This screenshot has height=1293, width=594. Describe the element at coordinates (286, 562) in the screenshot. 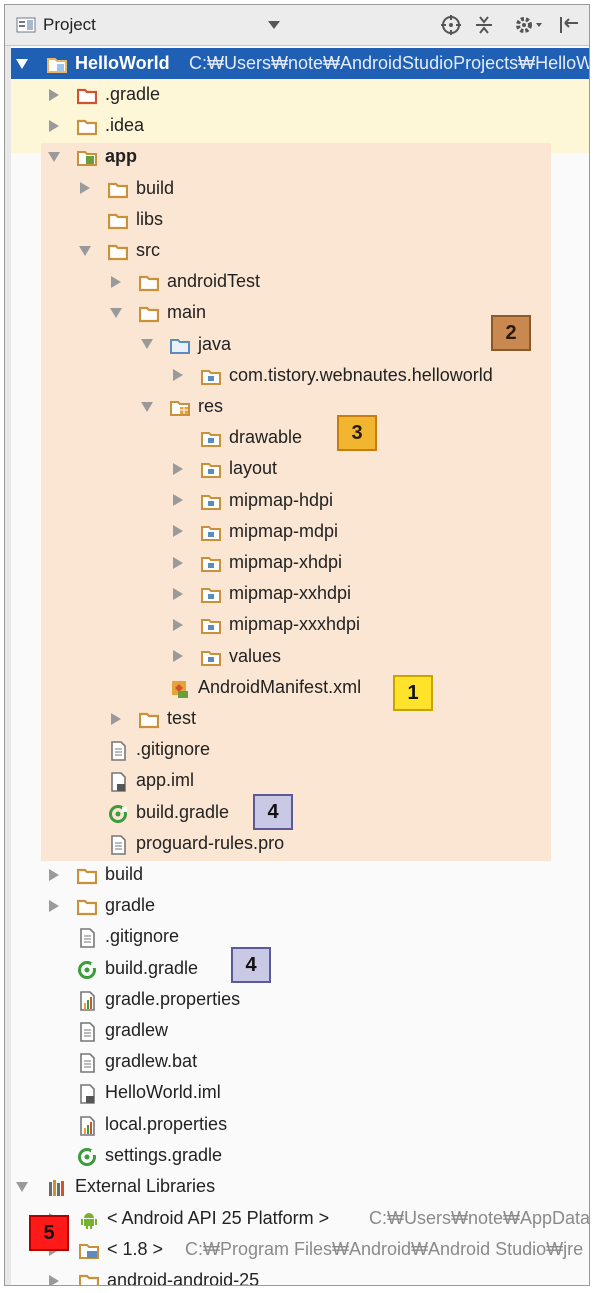

I see `tree-item-label: mipmap-xhdpi` at that location.